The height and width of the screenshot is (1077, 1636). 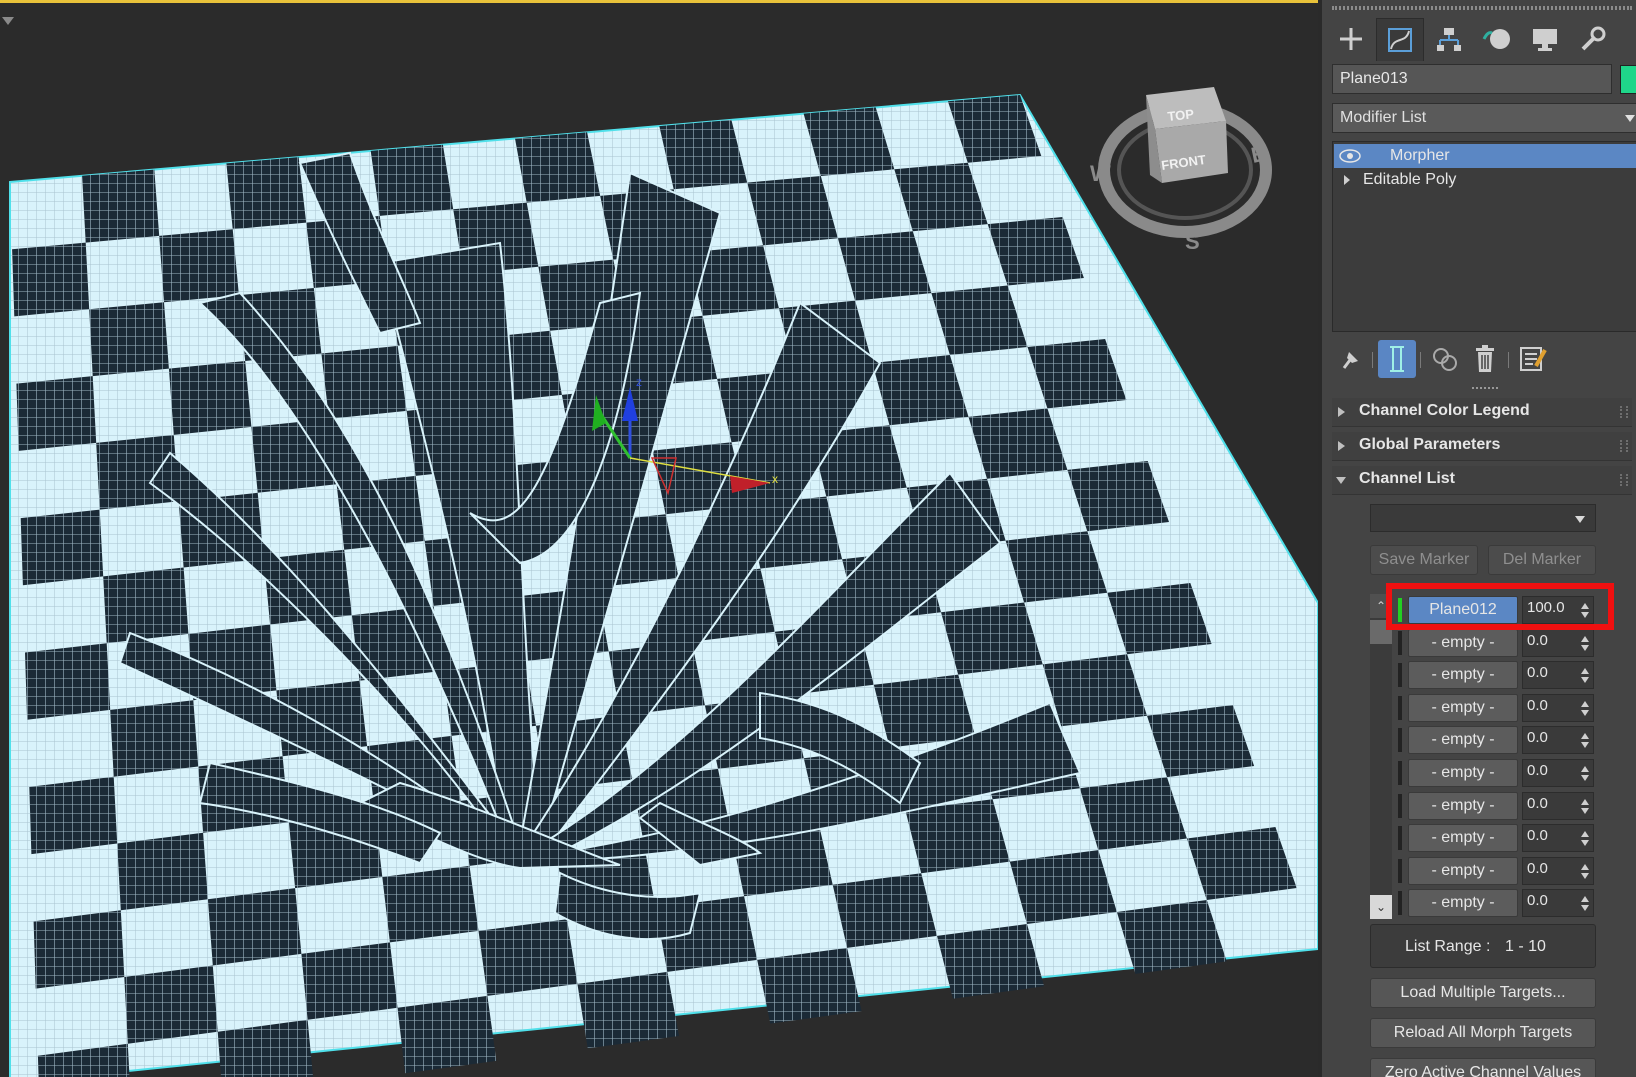 What do you see at coordinates (1482, 480) in the screenshot?
I see `rollout-channel-list: Channel List` at bounding box center [1482, 480].